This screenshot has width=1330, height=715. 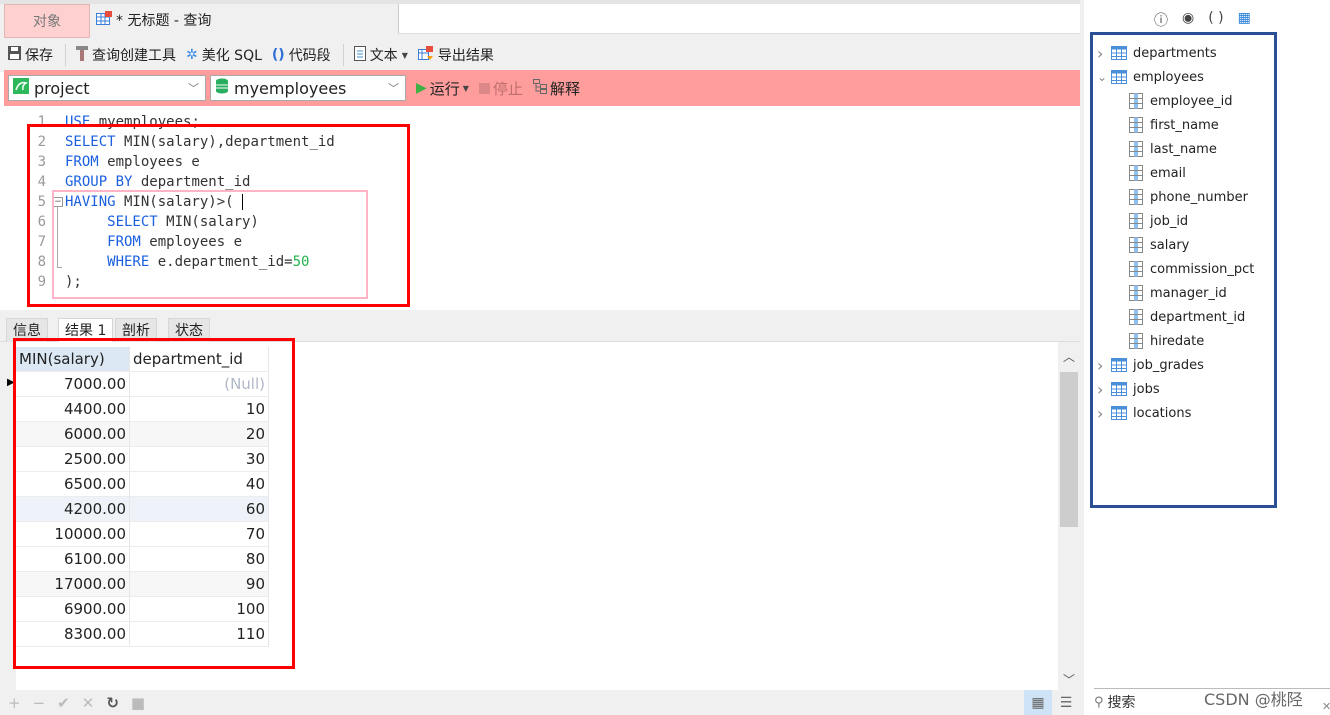 What do you see at coordinates (1188, 20) in the screenshot?
I see `preview-eye-icon: ◉` at bounding box center [1188, 20].